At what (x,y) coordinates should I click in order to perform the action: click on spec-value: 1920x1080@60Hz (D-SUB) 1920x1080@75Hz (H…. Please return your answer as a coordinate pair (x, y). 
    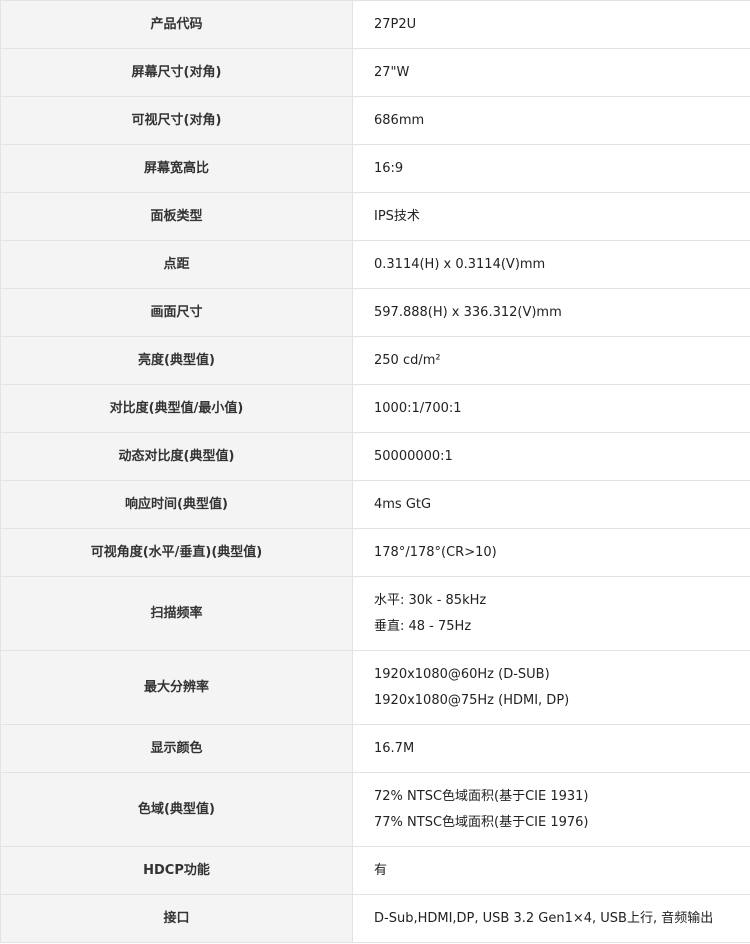
    Looking at the image, I should click on (551, 687).